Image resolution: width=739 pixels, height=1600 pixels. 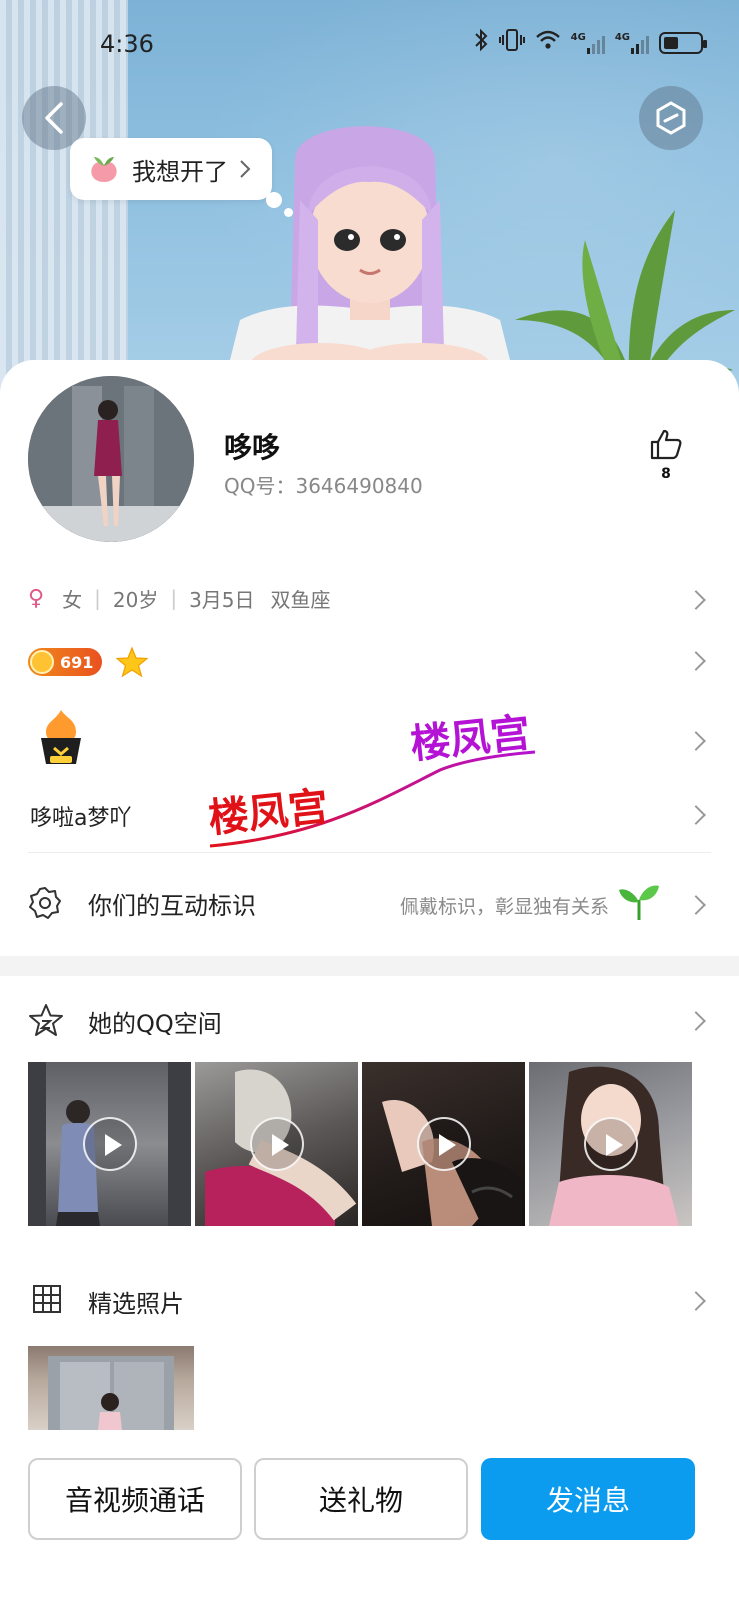 I want to click on send-message-button: 发消息, so click(x=588, y=1499).